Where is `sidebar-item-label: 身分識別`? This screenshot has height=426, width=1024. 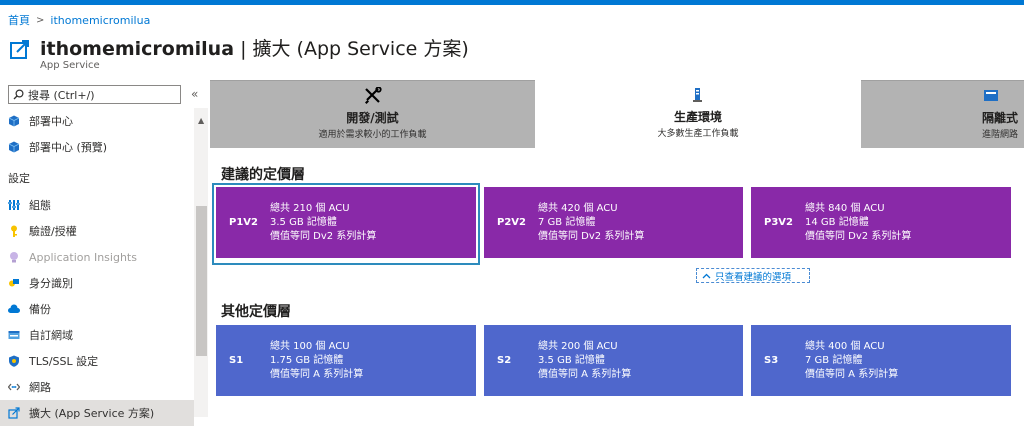
sidebar-item-label: 身分識別 is located at coordinates (51, 283).